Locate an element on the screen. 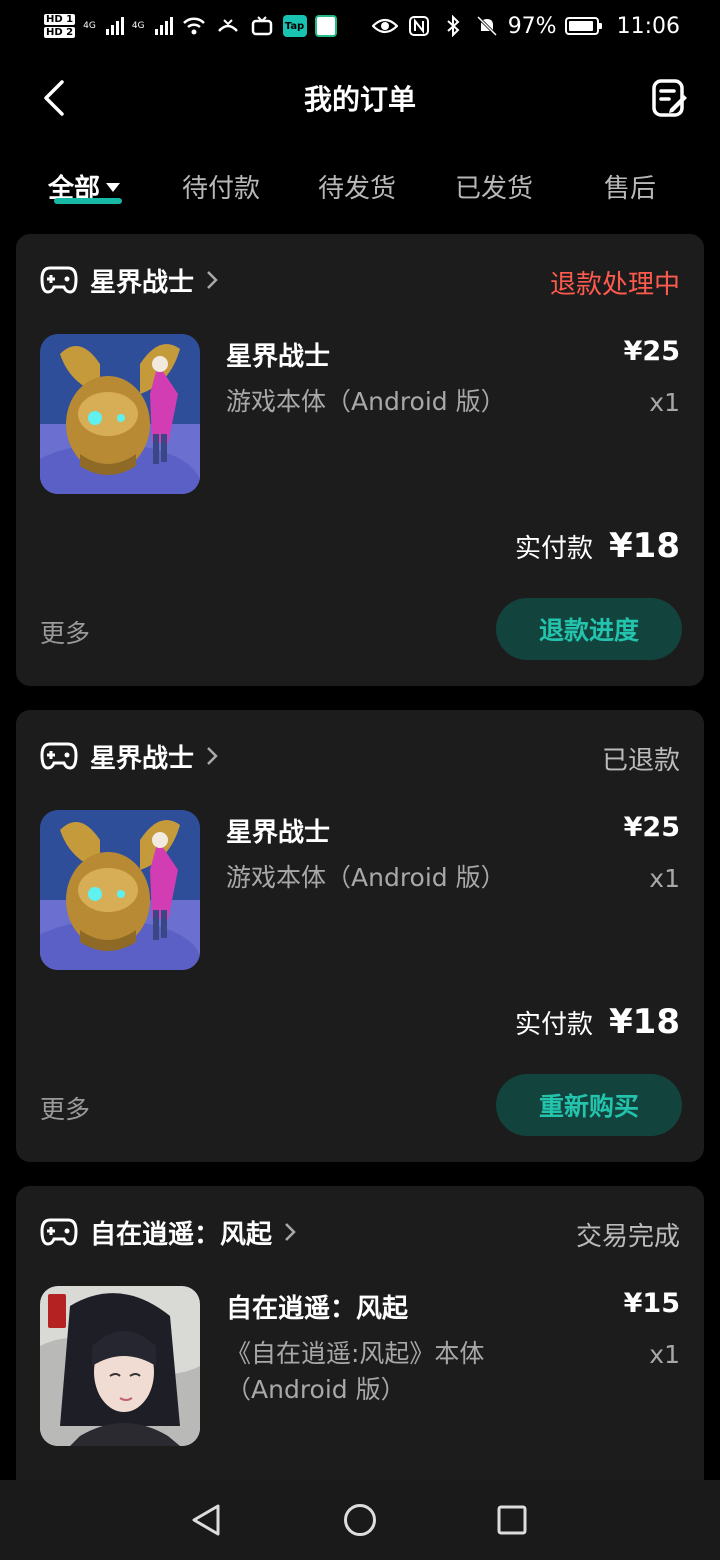 Image resolution: width=720 pixels, height=1560 pixels. square-recents-icon is located at coordinates (512, 1520).